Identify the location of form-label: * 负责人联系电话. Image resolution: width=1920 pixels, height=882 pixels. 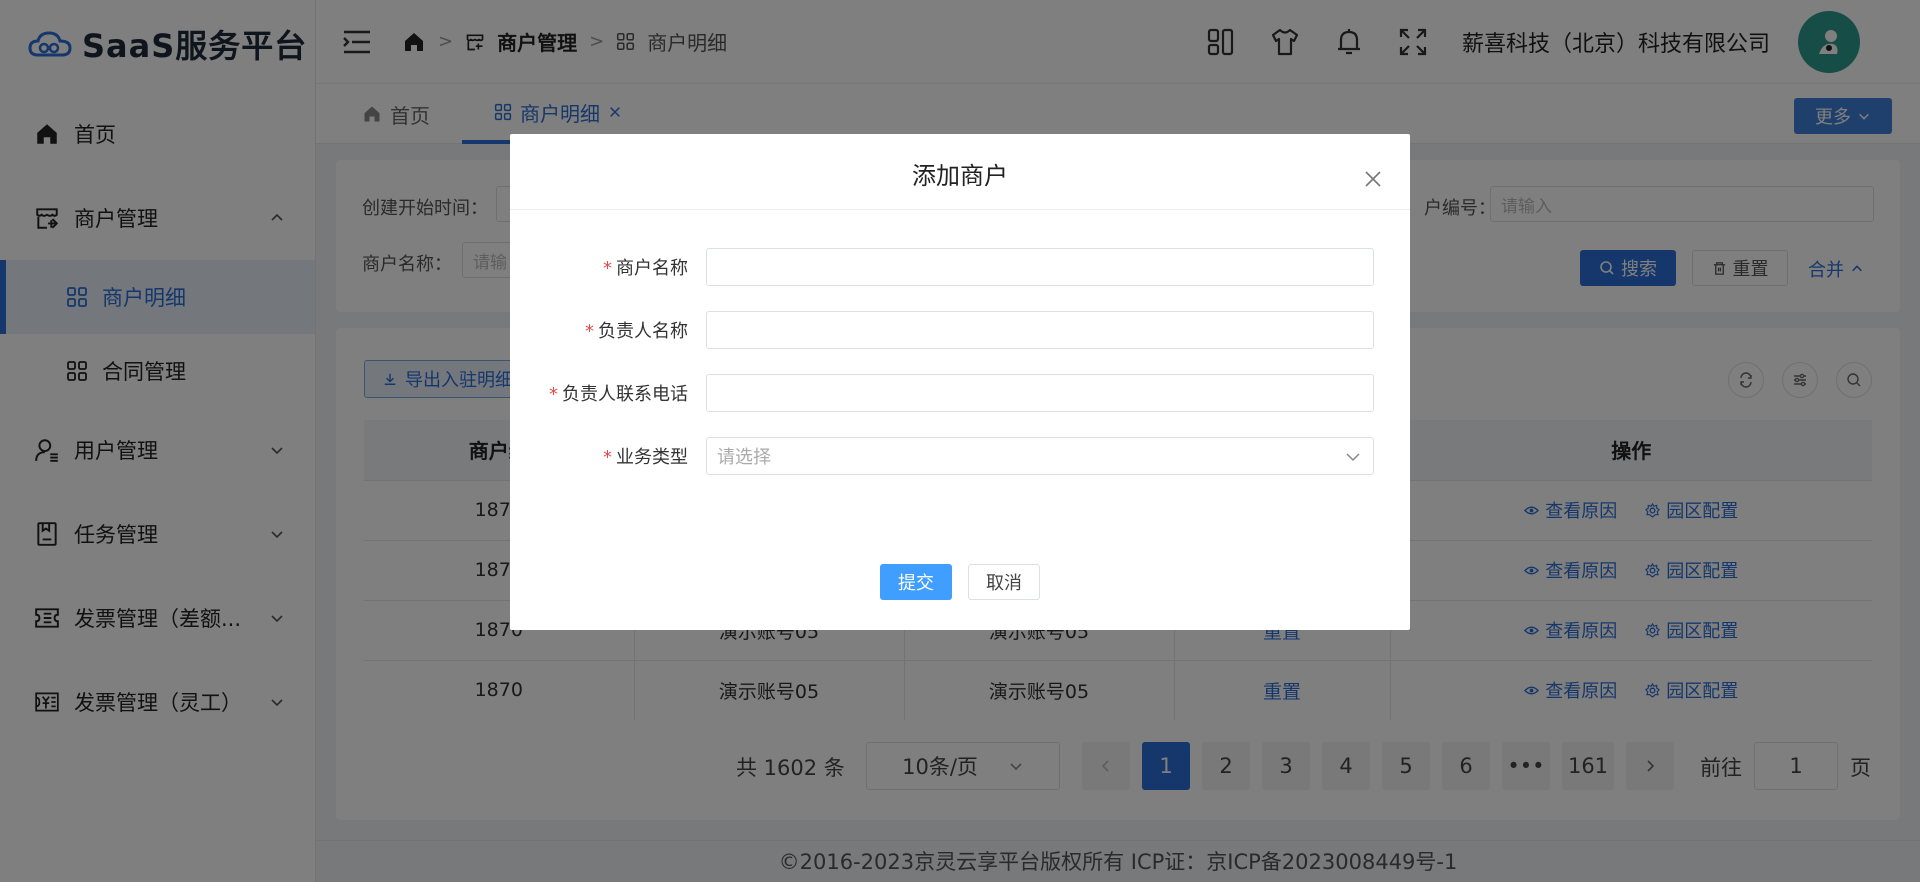
(618, 393).